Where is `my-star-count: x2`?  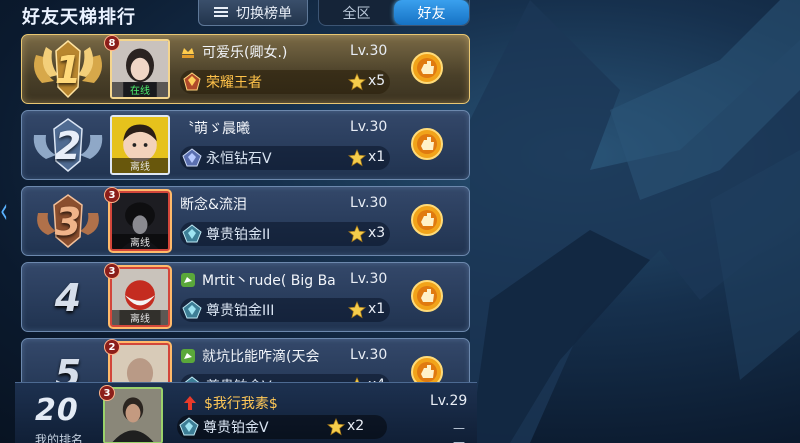
my-star-count: x2 is located at coordinates (356, 426).